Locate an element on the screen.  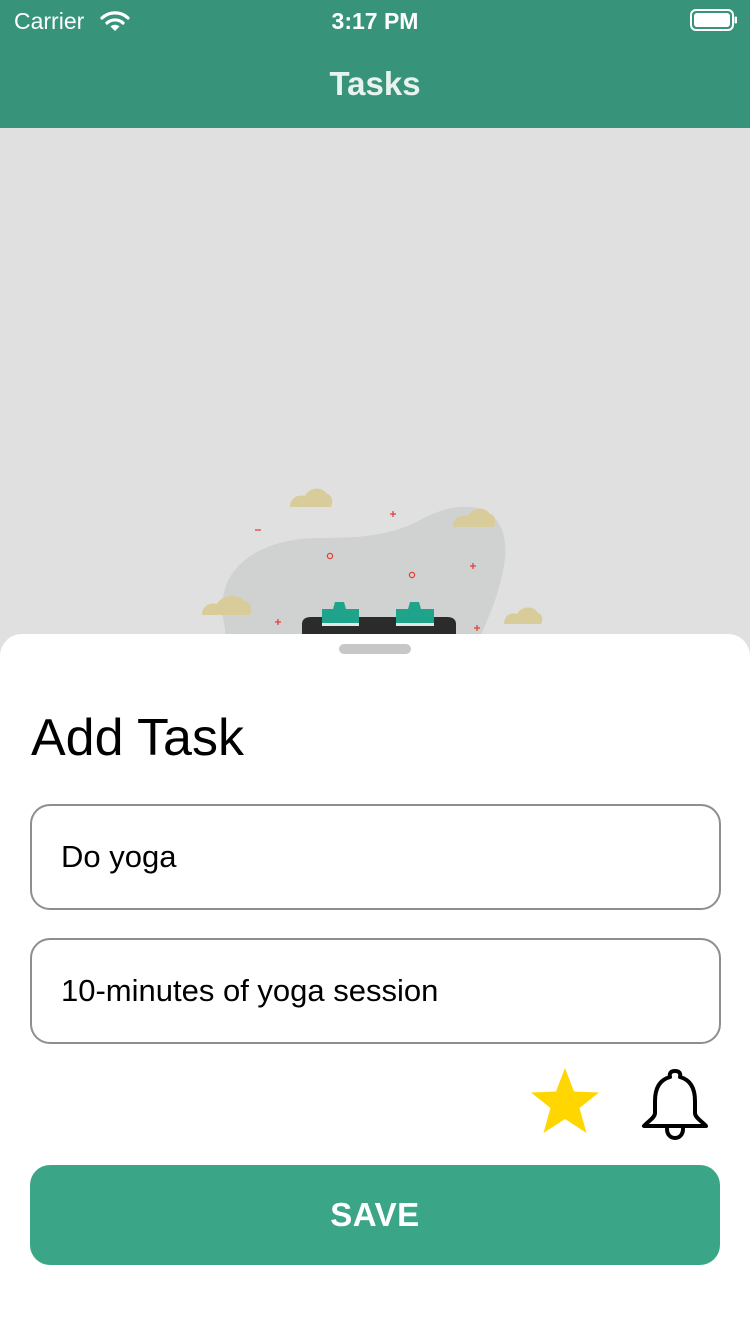
navigation-bar: Tasks is located at coordinates (375, 84).